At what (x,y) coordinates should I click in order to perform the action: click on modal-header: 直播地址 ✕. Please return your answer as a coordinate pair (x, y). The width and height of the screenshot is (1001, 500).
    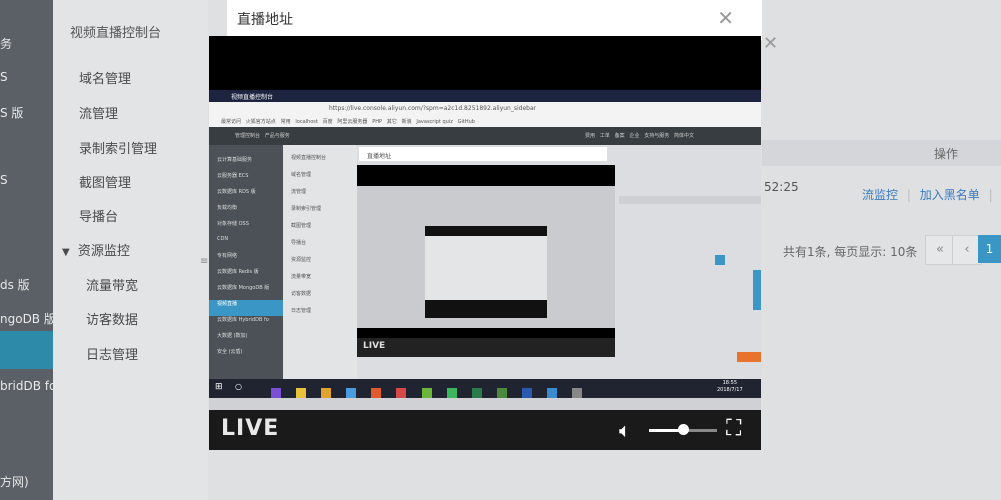
    Looking at the image, I should click on (494, 20).